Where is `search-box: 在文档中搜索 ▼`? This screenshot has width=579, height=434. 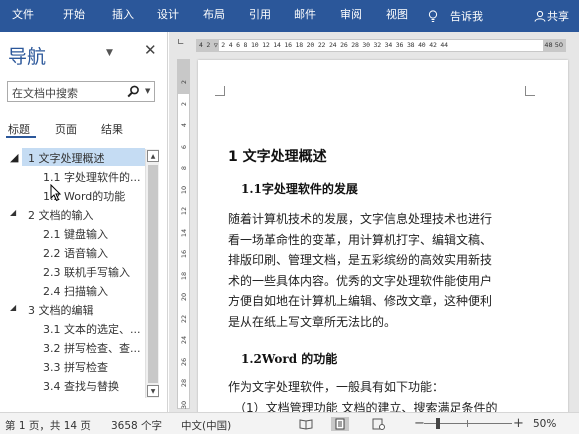
search-box: 在文档中搜索 ▼ is located at coordinates (81, 91).